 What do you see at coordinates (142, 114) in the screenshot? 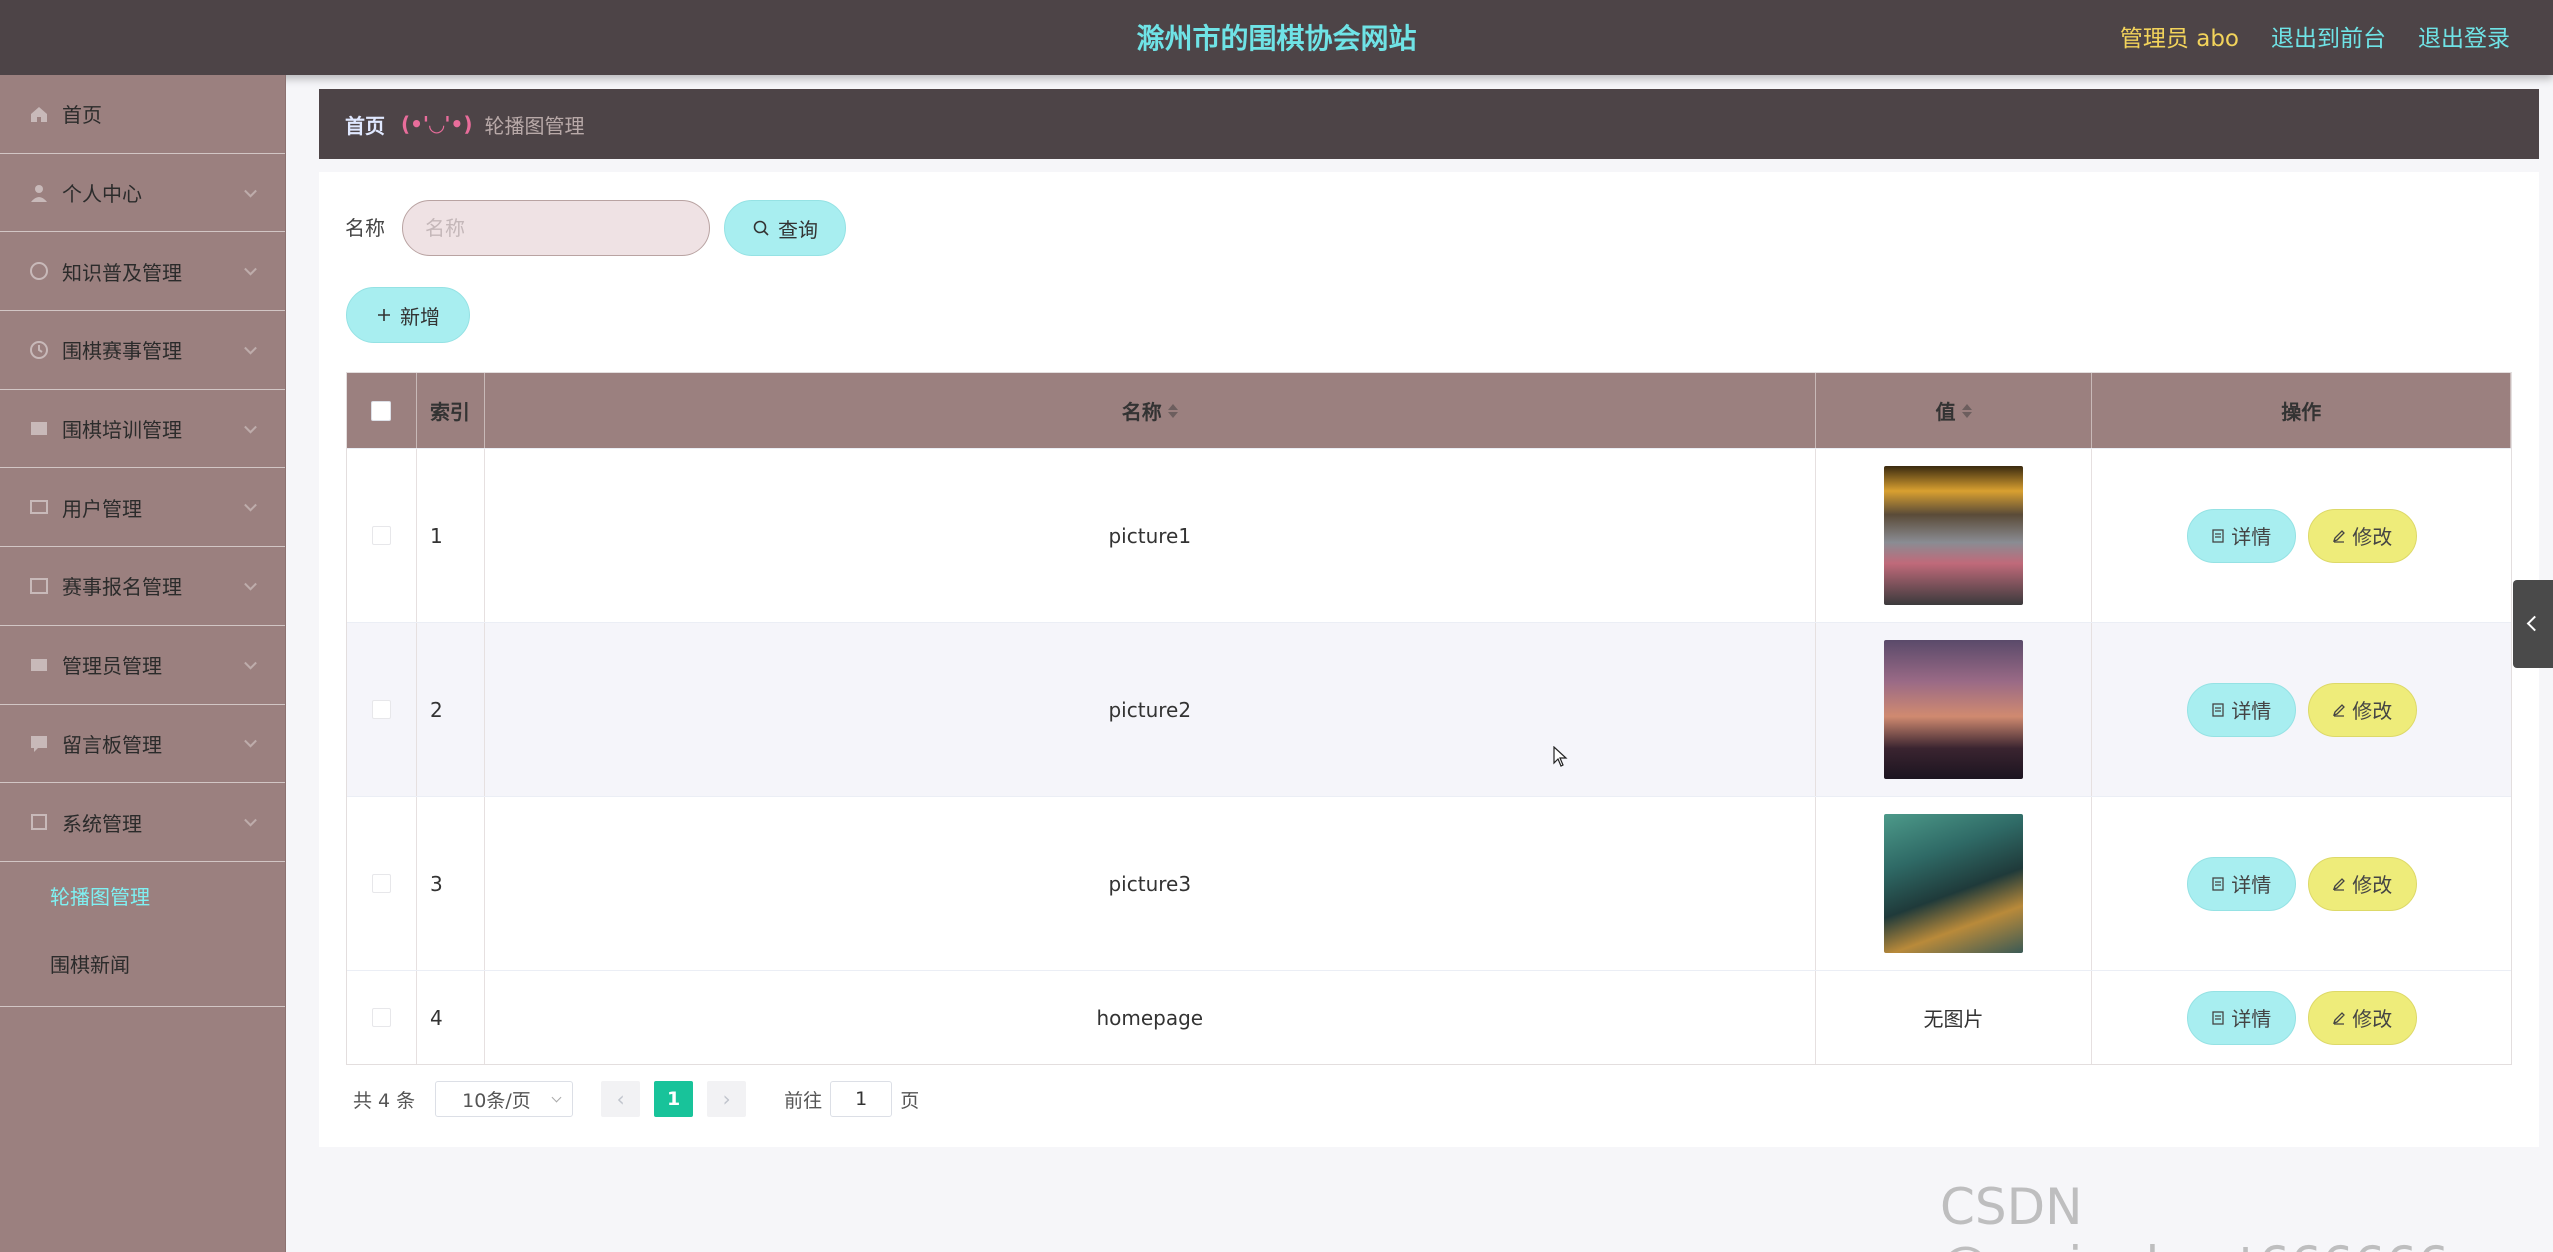
I see `sidebar-item-home: 首页` at bounding box center [142, 114].